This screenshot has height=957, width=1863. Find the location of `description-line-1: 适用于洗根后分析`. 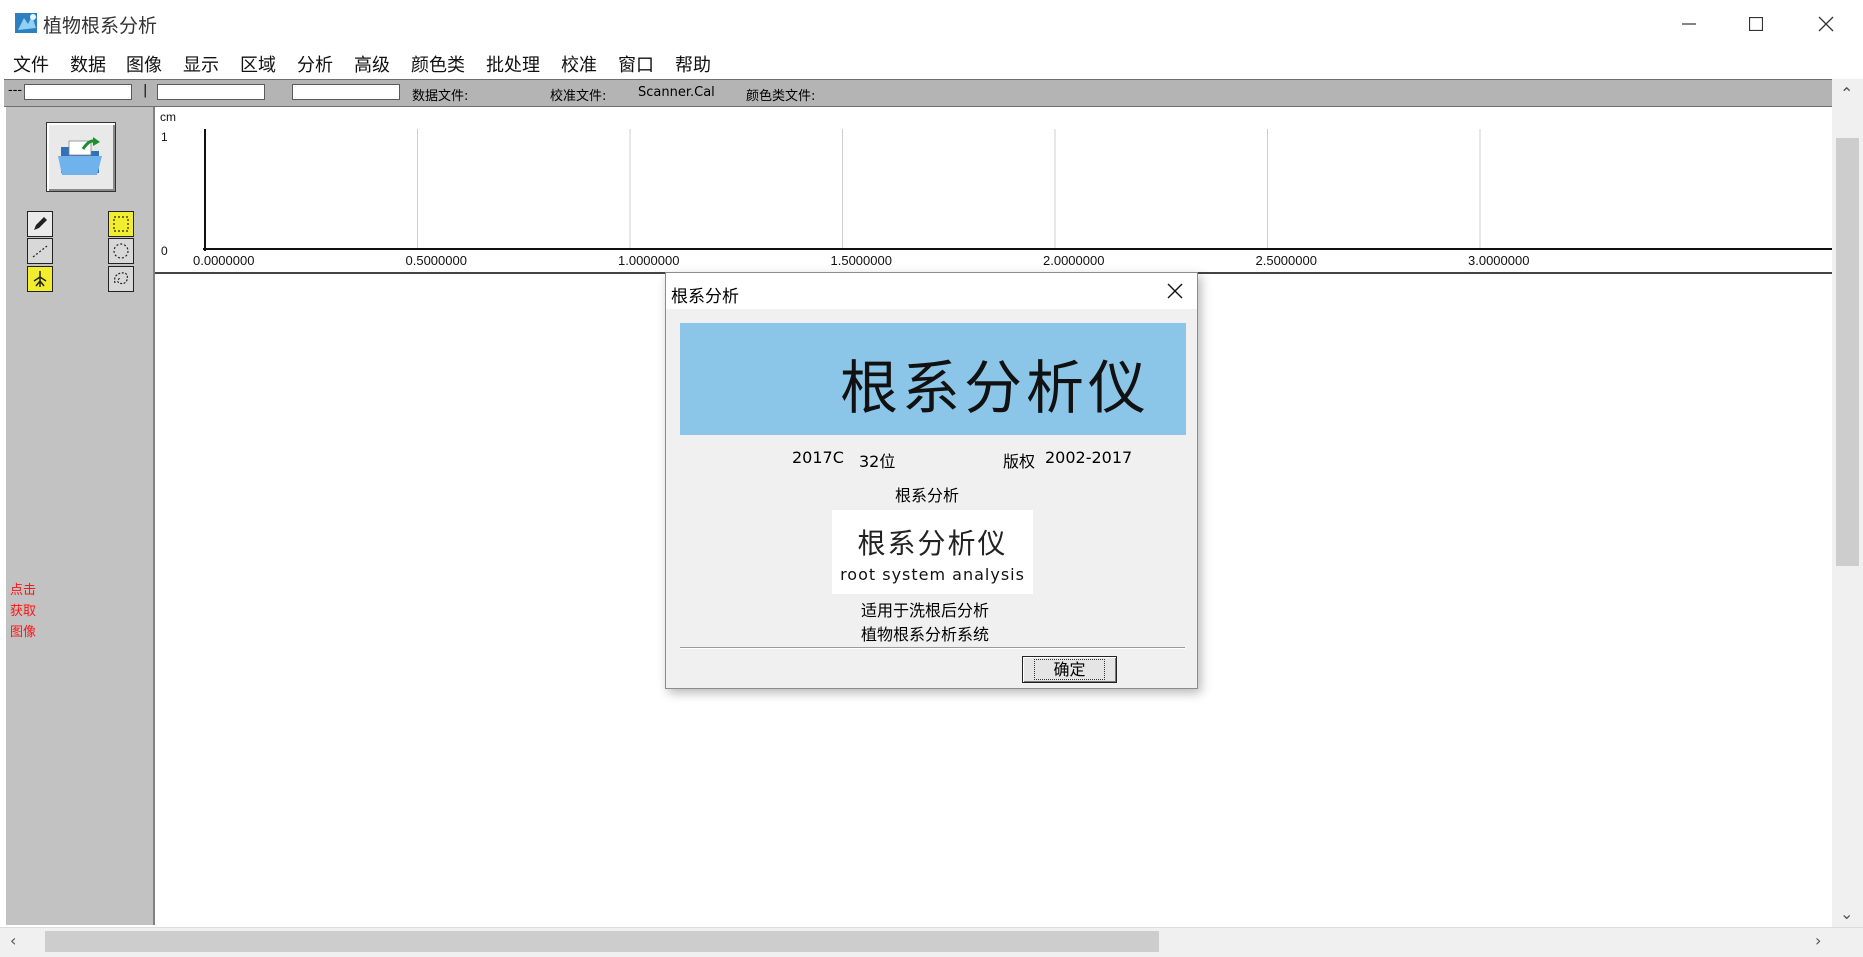

description-line-1: 适用于洗根后分析 is located at coordinates (925, 610).